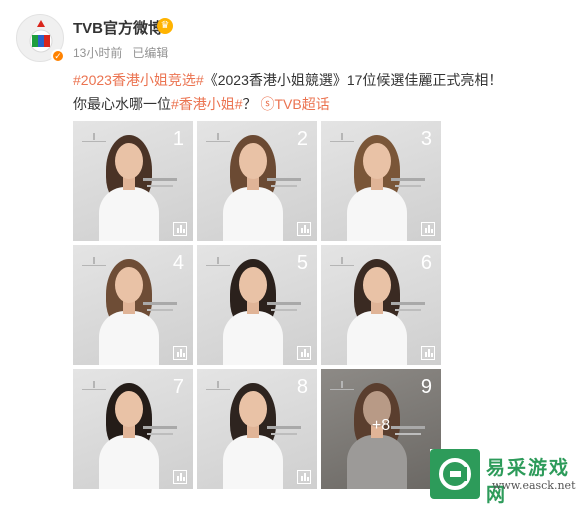 The height and width of the screenshot is (507, 584). Describe the element at coordinates (150, 53) in the screenshot. I see `edited-label: 已编辑` at that location.